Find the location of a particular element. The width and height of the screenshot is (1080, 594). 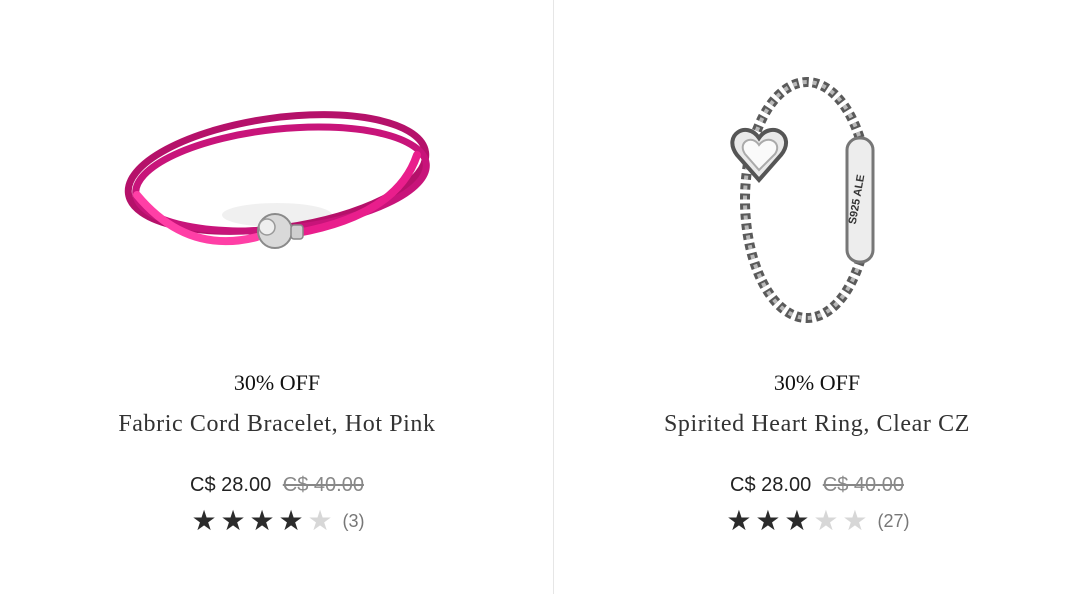

ring-icon: S925 ALE is located at coordinates (802, 200).